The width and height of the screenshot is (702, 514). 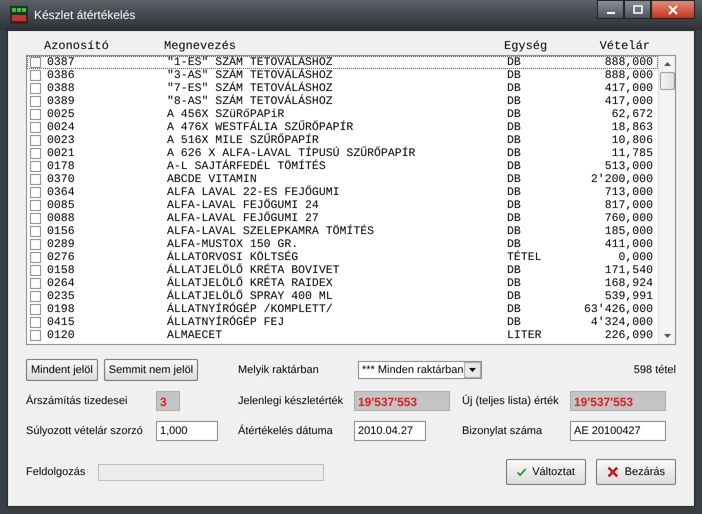 I want to click on table-cell-text: 0370, so click(x=61, y=179).